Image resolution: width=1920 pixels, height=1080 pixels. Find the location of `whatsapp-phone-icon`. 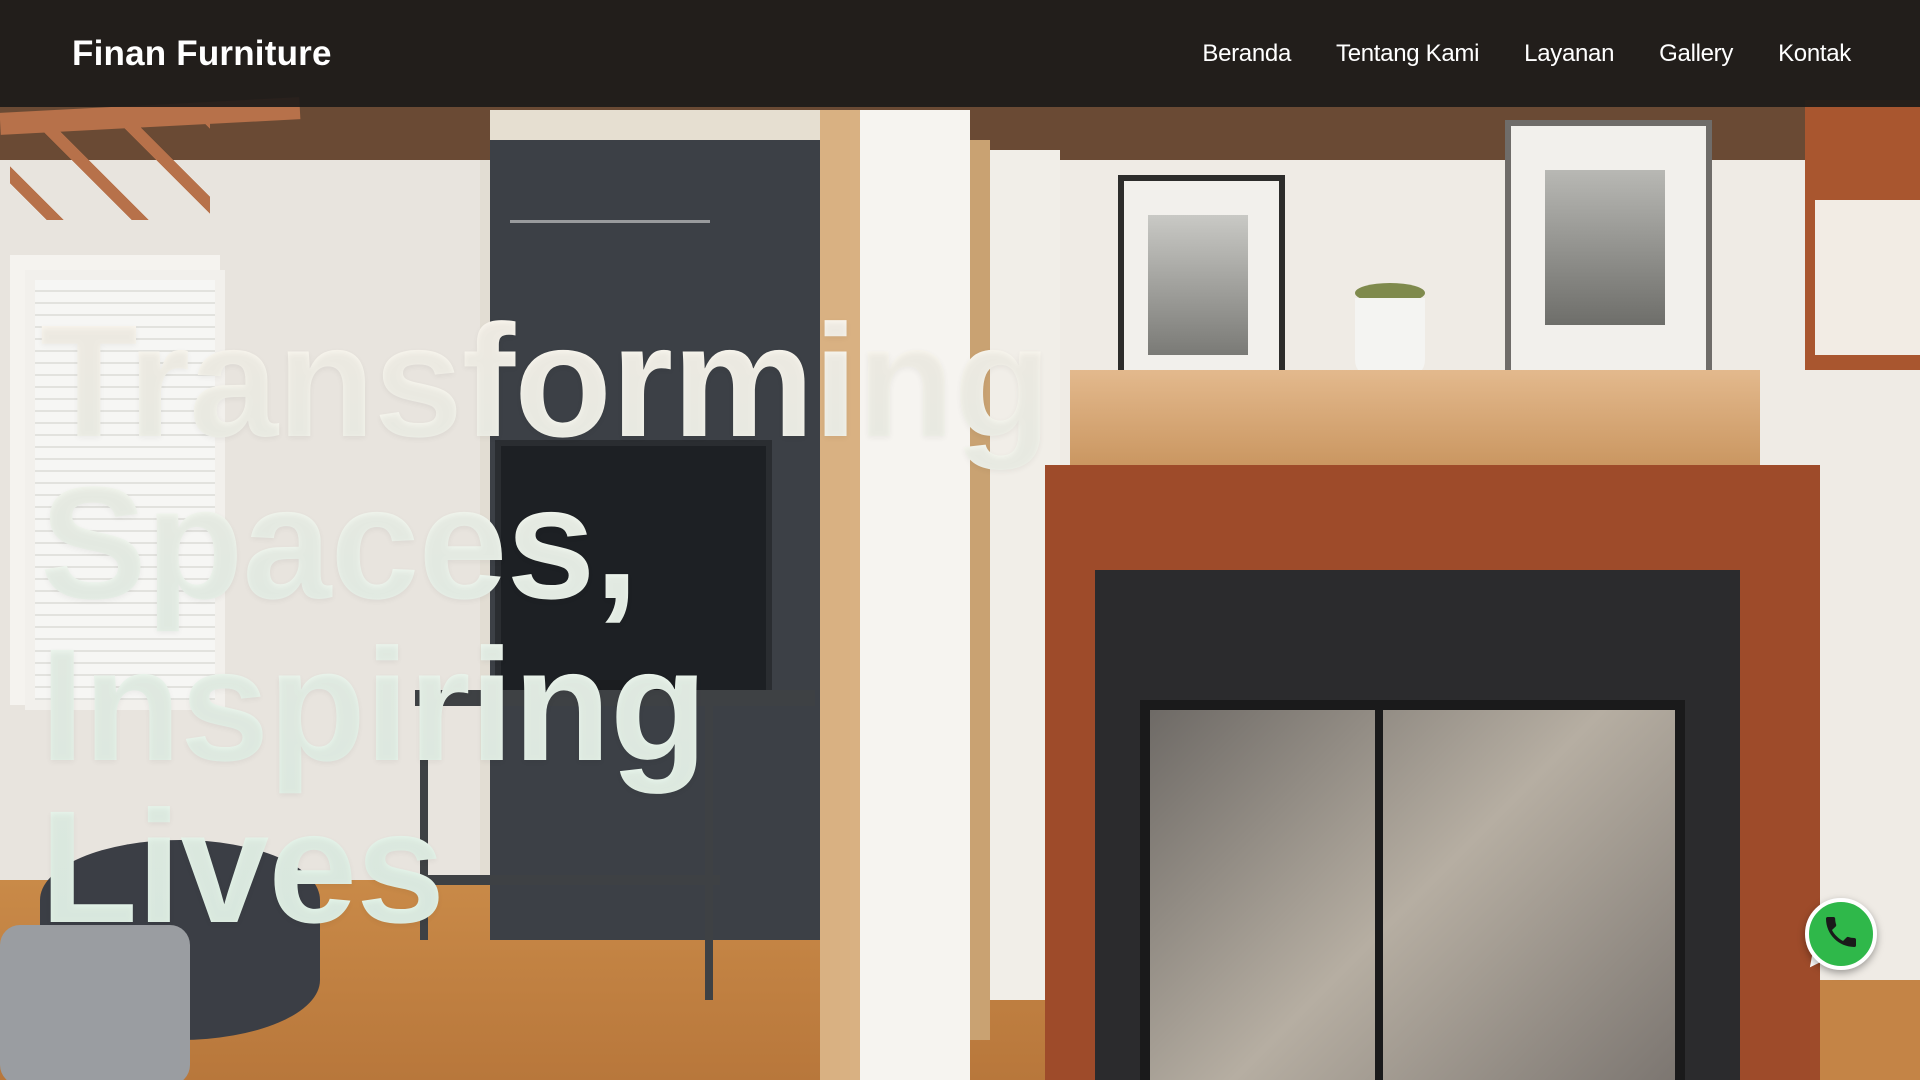

whatsapp-phone-icon is located at coordinates (1841, 934).